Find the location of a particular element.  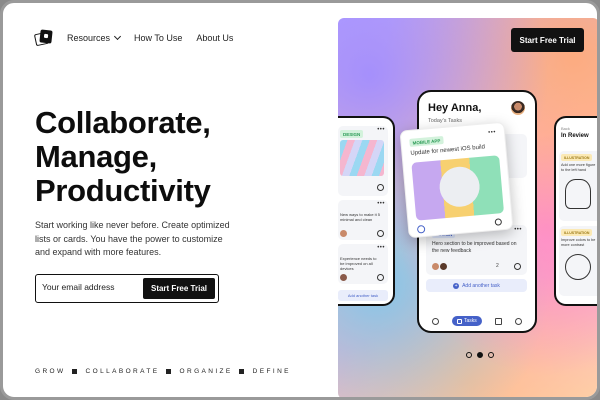

start-free-trial-button: Start Free Trial is located at coordinates (179, 288).